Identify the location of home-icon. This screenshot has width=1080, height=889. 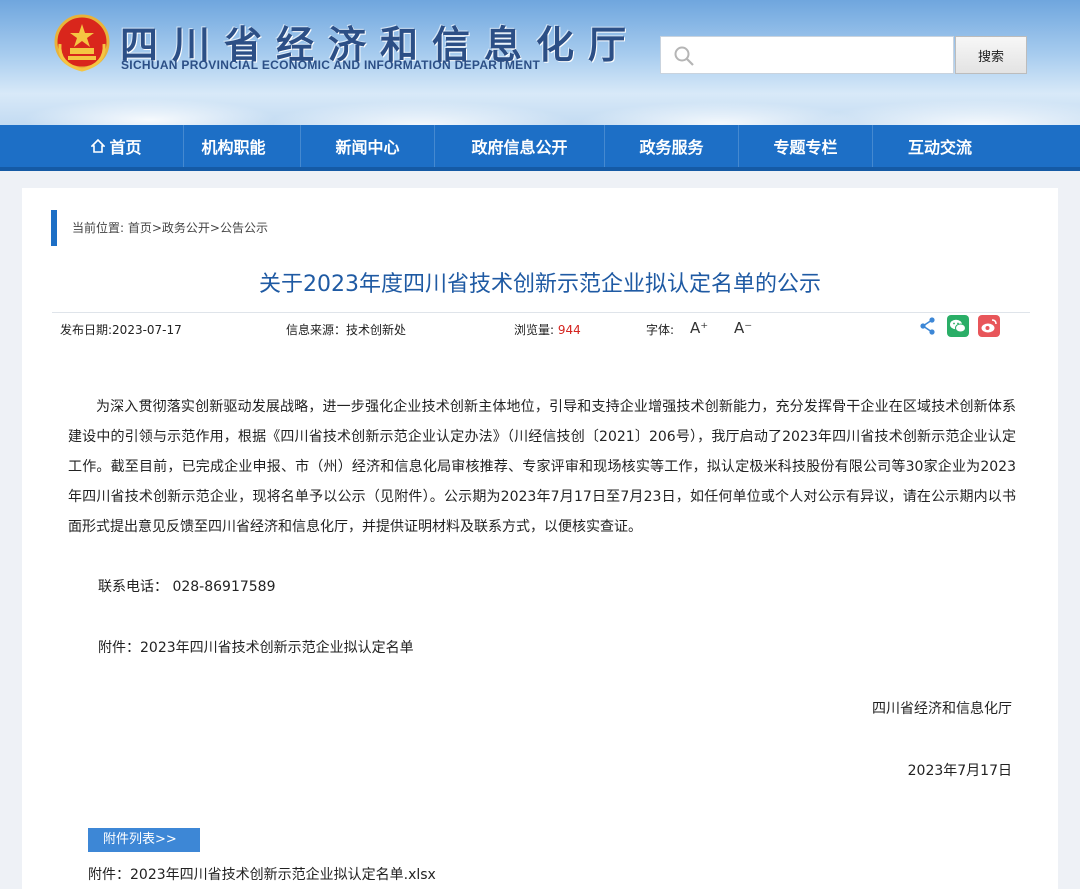
(98, 146).